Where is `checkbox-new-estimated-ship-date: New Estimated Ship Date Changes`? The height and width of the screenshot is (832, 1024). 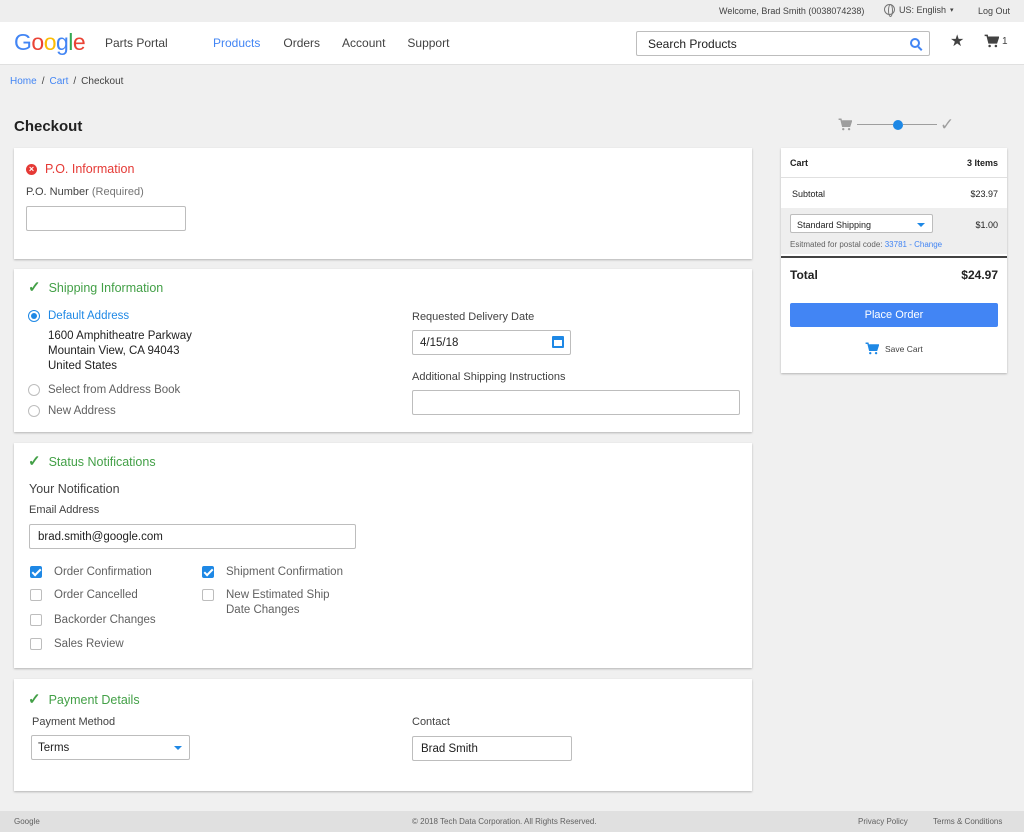 checkbox-new-estimated-ship-date: New Estimated Ship Date Changes is located at coordinates (269, 603).